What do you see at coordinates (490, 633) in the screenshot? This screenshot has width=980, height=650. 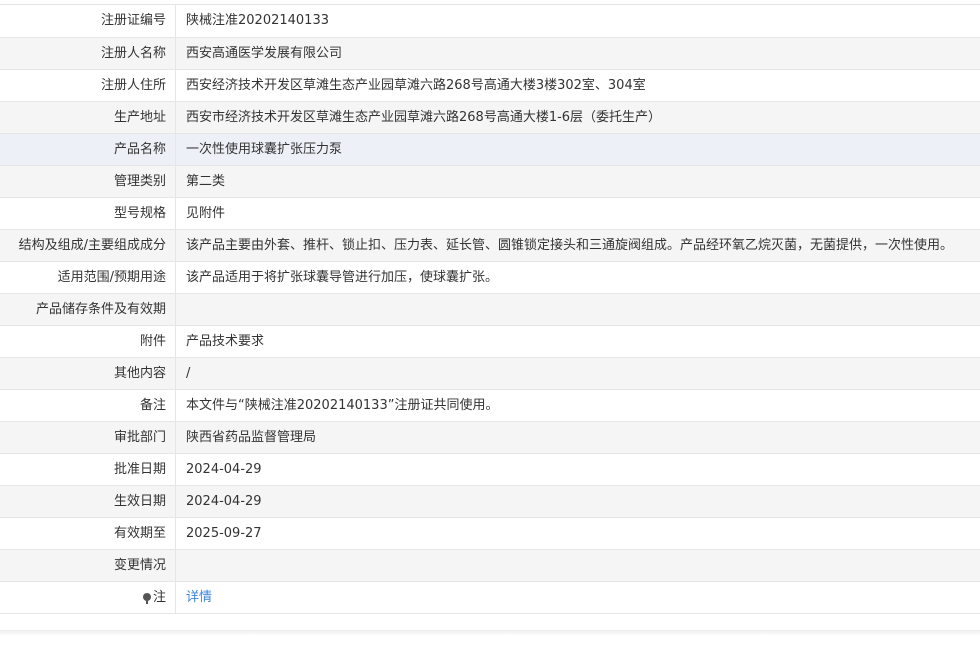 I see `page-bottom-divider` at bounding box center [490, 633].